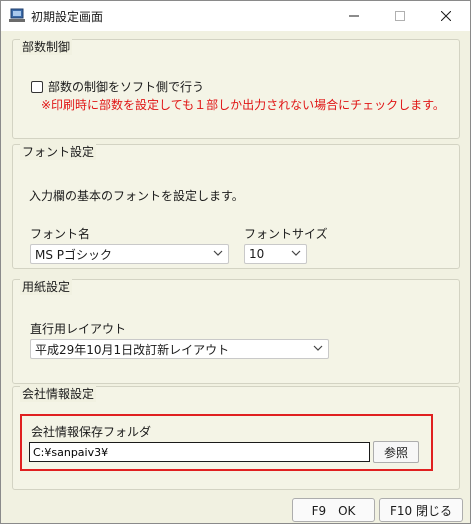 This screenshot has width=471, height=524. I want to click on group-title: 用紙設定, so click(46, 286).